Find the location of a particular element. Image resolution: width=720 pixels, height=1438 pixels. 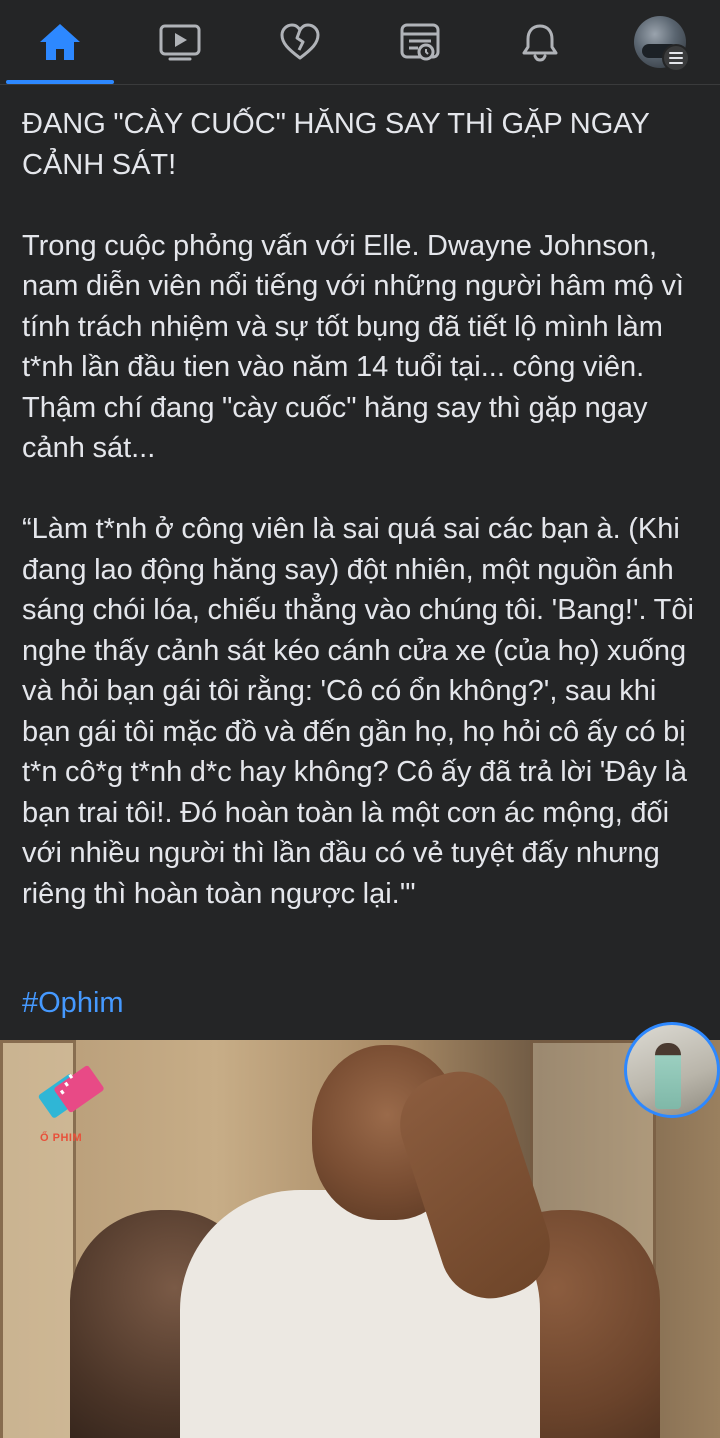

heart-icon is located at coordinates (300, 41).